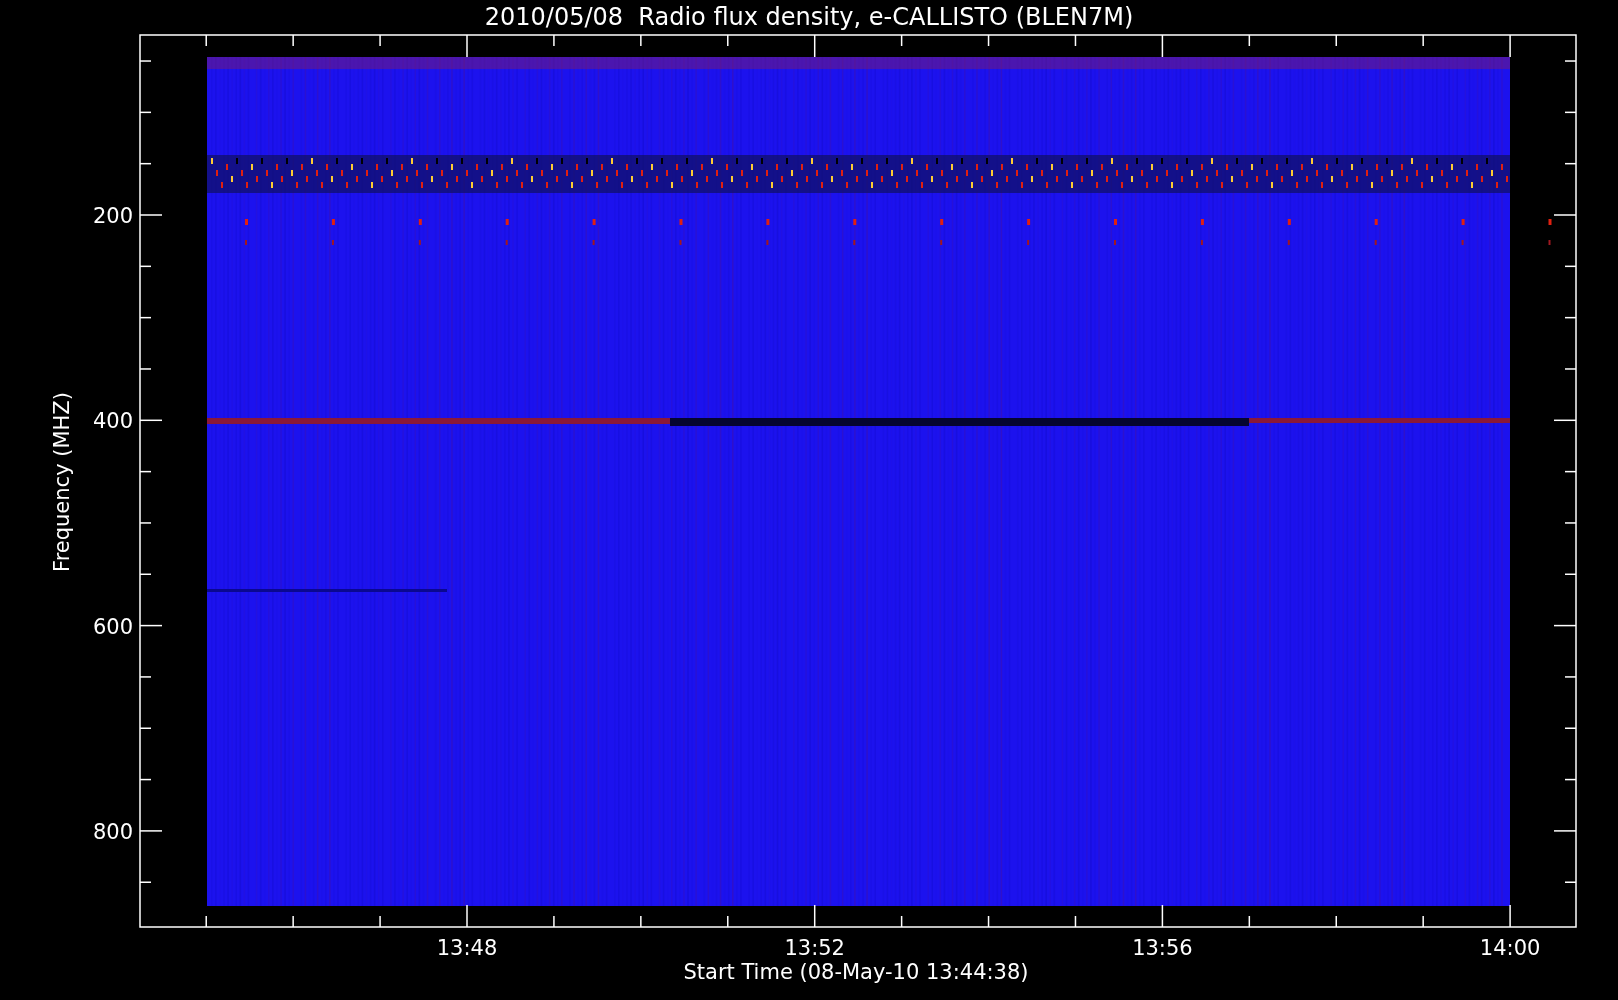  Describe the element at coordinates (814, 948) in the screenshot. I see `x-tick-label: 13:52` at that location.